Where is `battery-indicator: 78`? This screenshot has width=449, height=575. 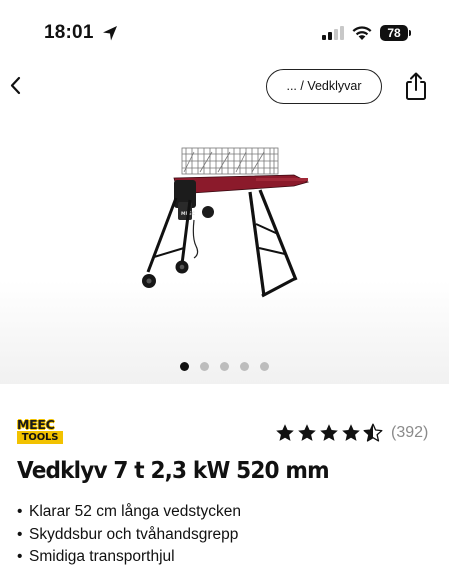
battery-indicator: 78 is located at coordinates (395, 33).